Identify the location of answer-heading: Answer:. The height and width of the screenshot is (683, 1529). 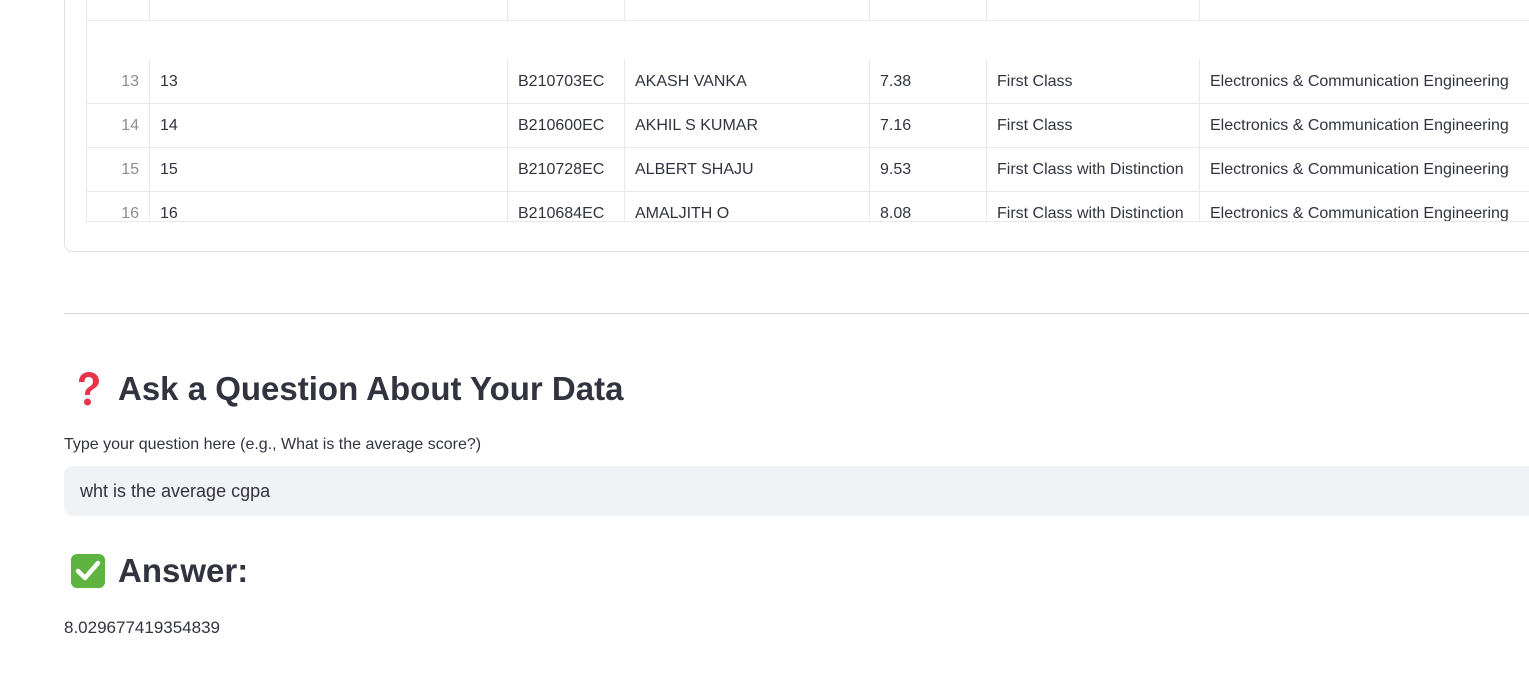
(158, 571).